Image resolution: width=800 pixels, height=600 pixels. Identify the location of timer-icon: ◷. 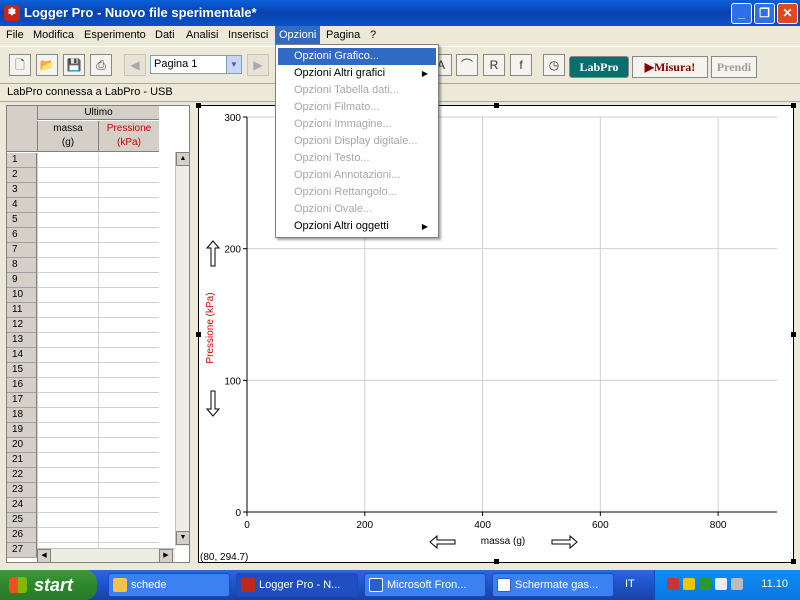
(554, 65).